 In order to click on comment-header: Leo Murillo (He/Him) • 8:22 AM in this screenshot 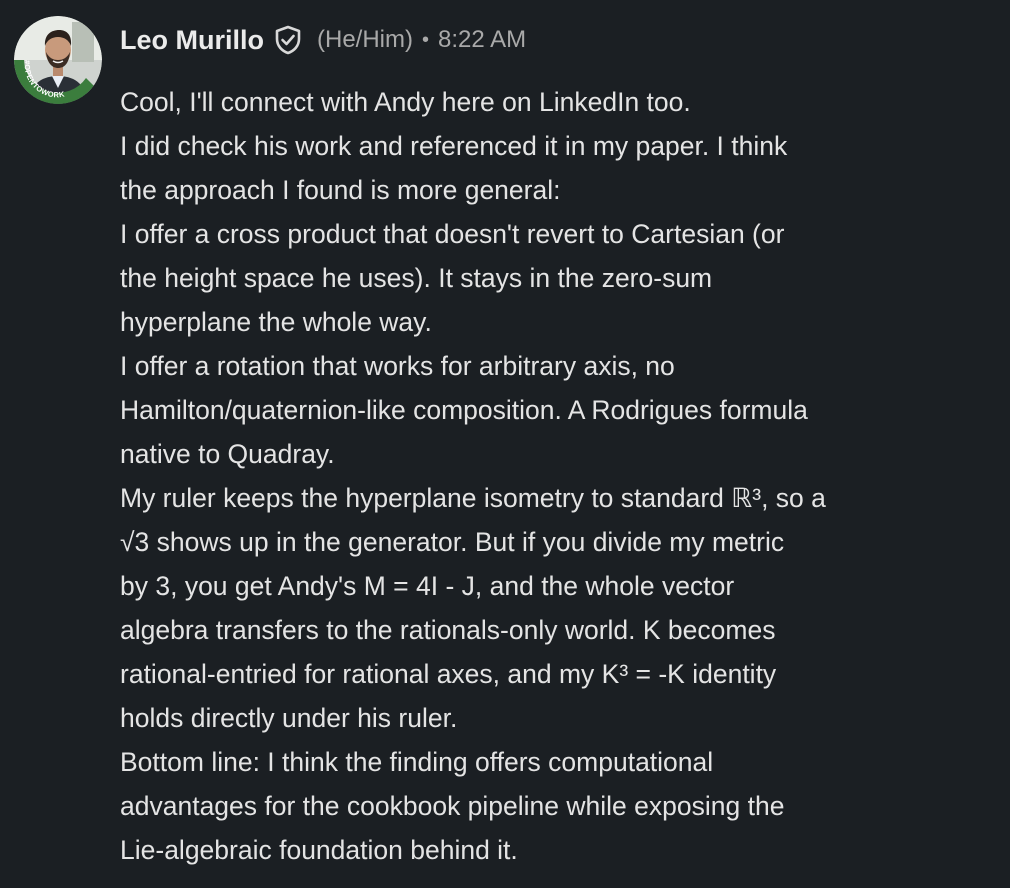, I will do `click(323, 40)`.